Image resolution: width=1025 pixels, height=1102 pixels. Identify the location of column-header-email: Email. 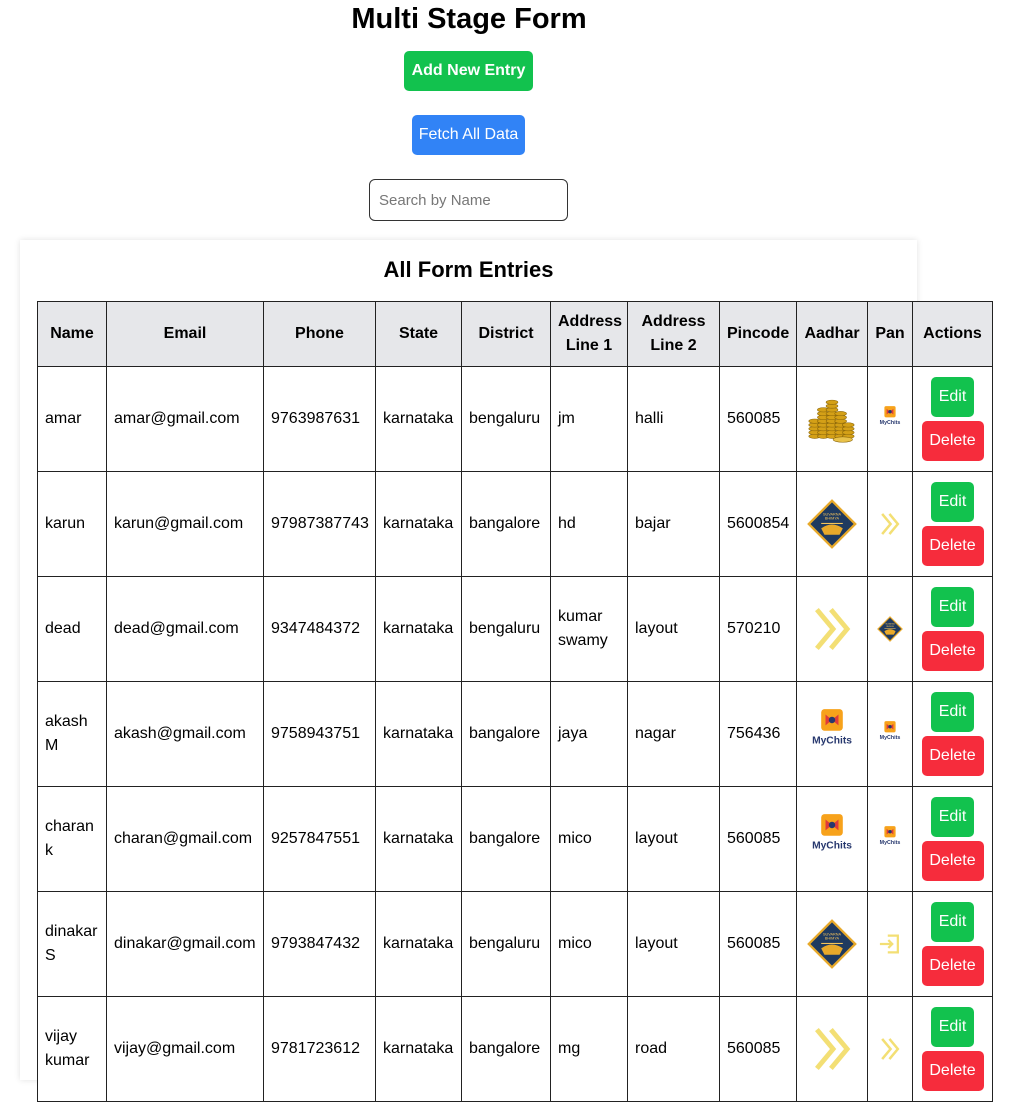
(185, 334).